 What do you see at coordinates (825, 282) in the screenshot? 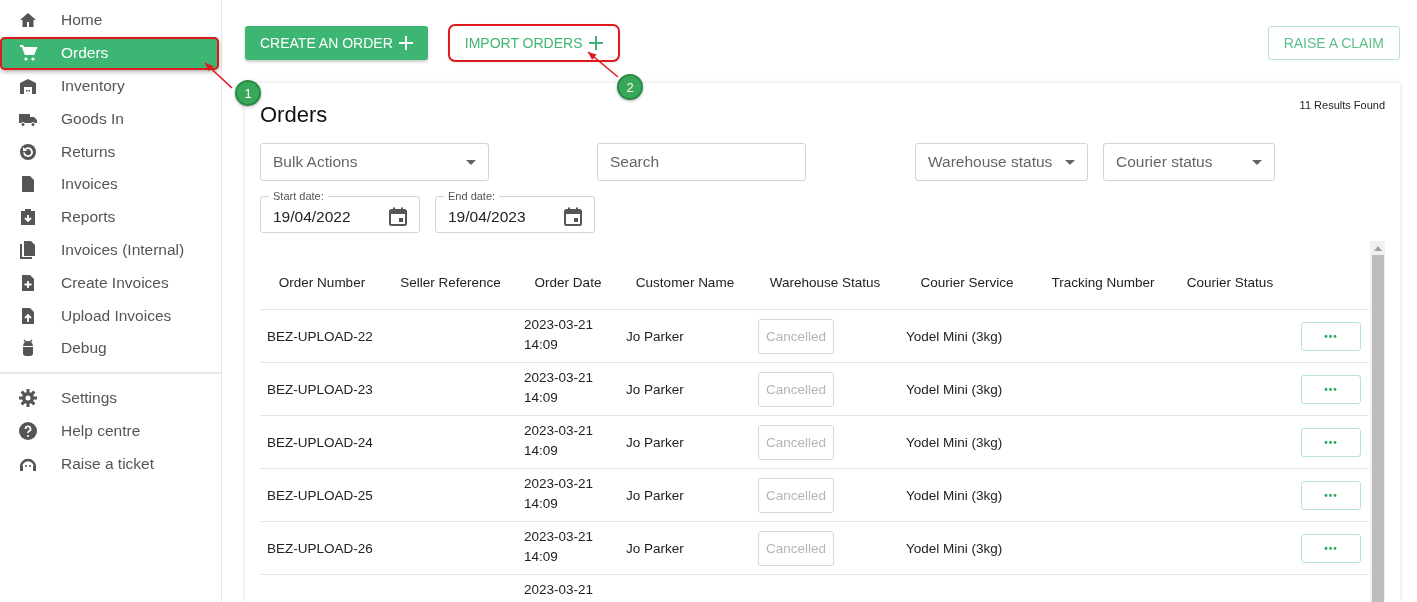
I see `column-header: Warehouse Status` at bounding box center [825, 282].